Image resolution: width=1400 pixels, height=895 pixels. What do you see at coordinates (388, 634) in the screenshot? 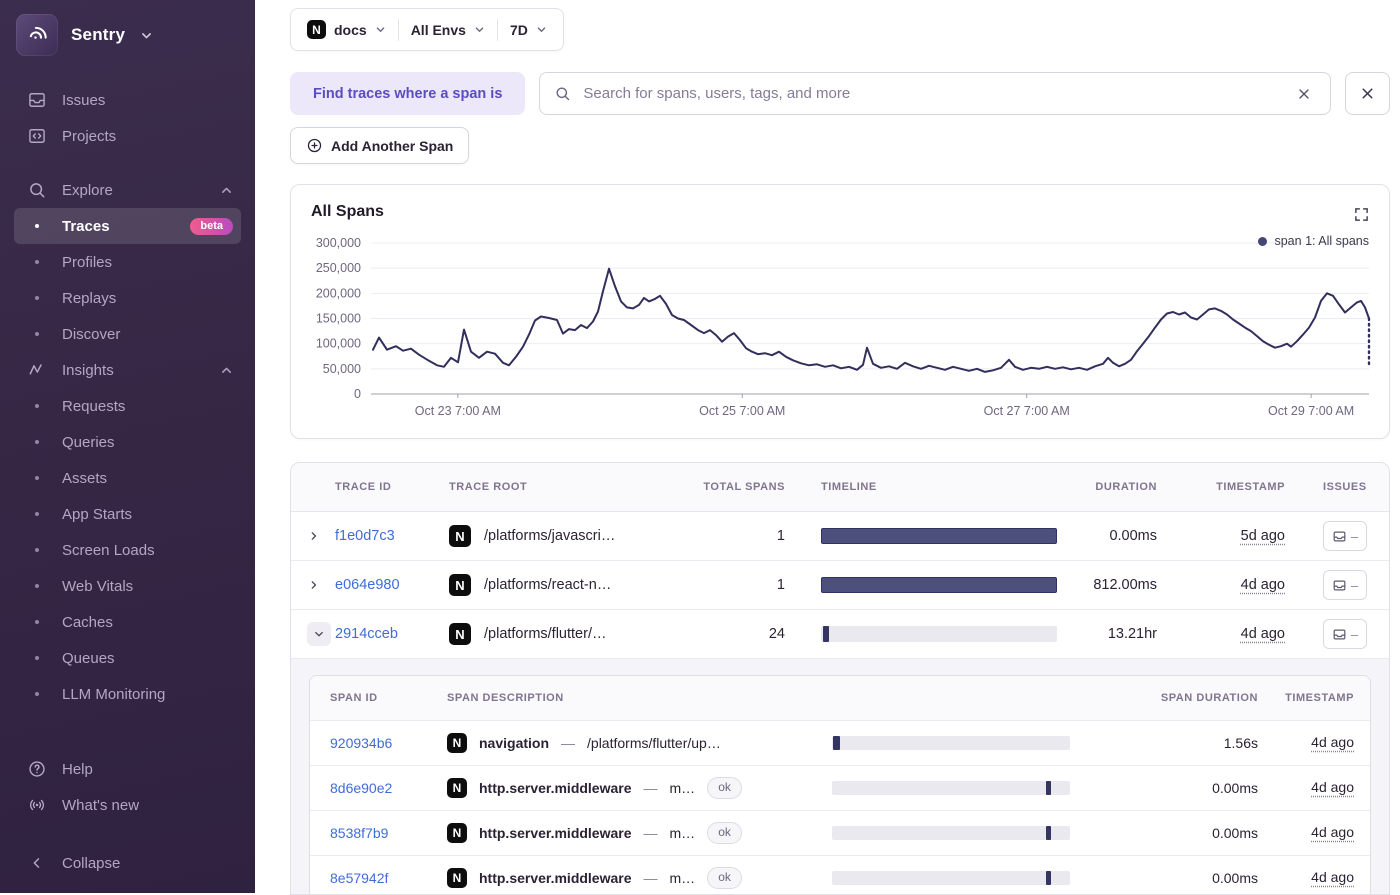
I see `trace-id-link: 2914cceb` at bounding box center [388, 634].